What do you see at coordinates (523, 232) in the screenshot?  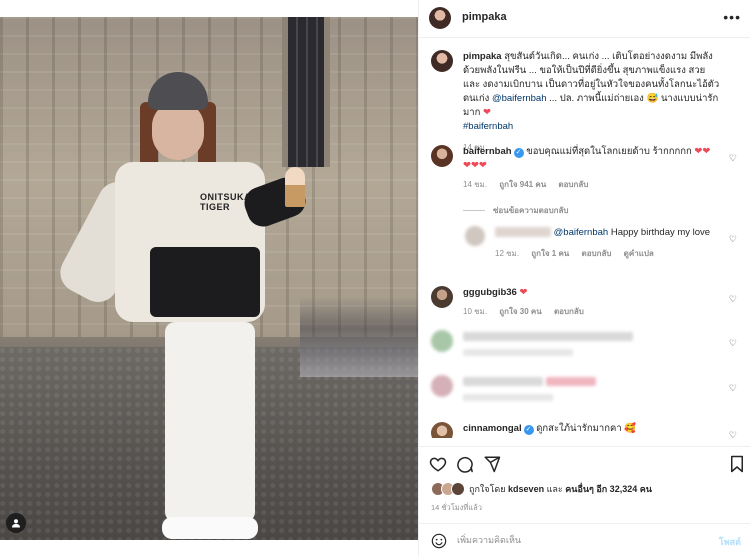 I see `reply-username-blurred` at bounding box center [523, 232].